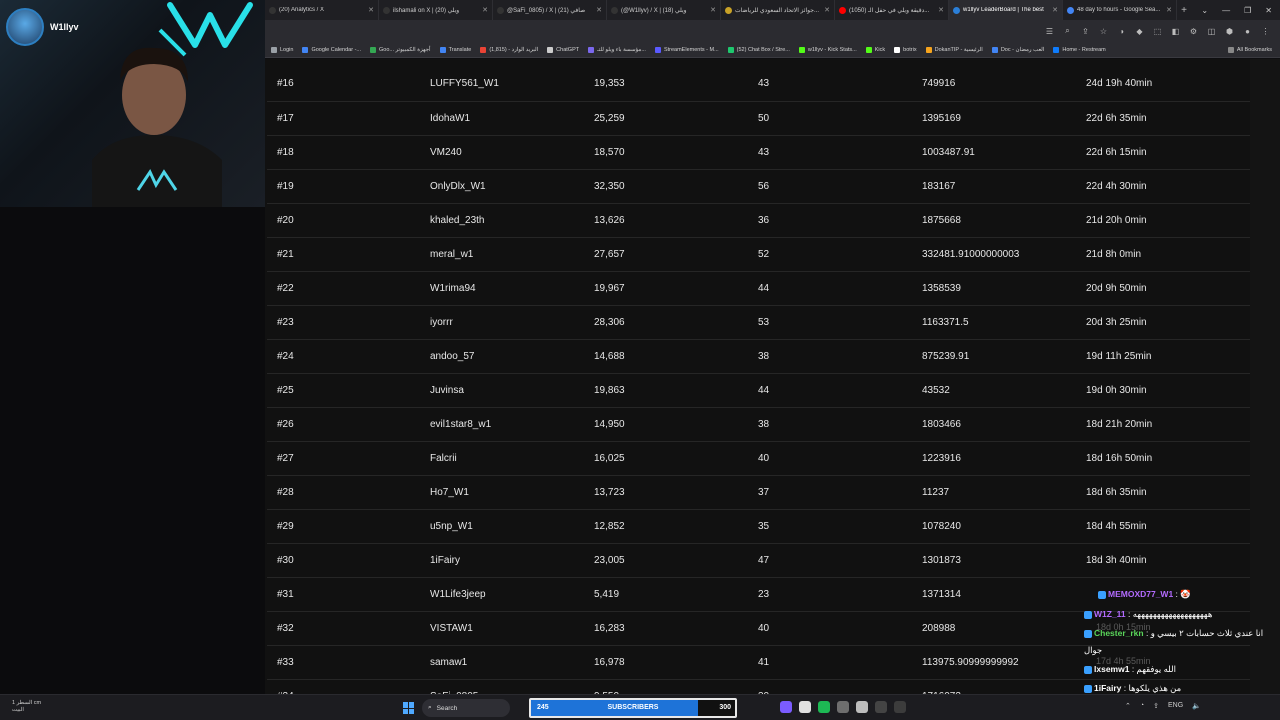 This screenshot has width=1280, height=720. What do you see at coordinates (607, 594) in the screenshot?
I see `messages-cell: 5,419` at bounding box center [607, 594].